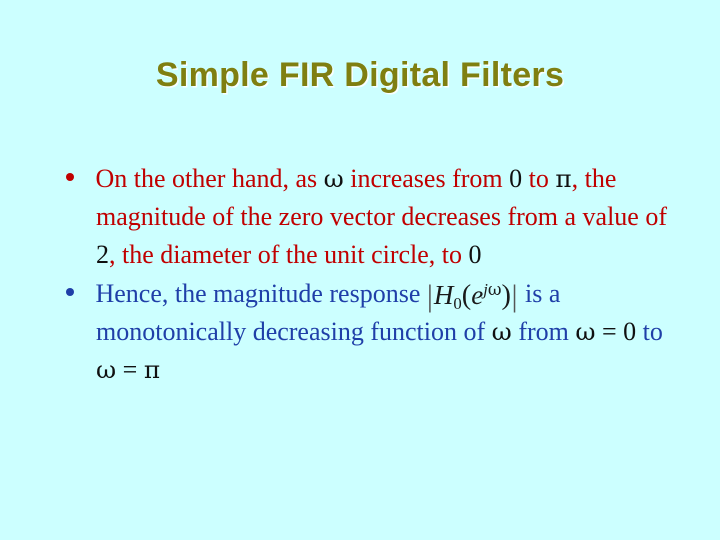  I want to click on abs-bar-right: |, so click(514, 295).